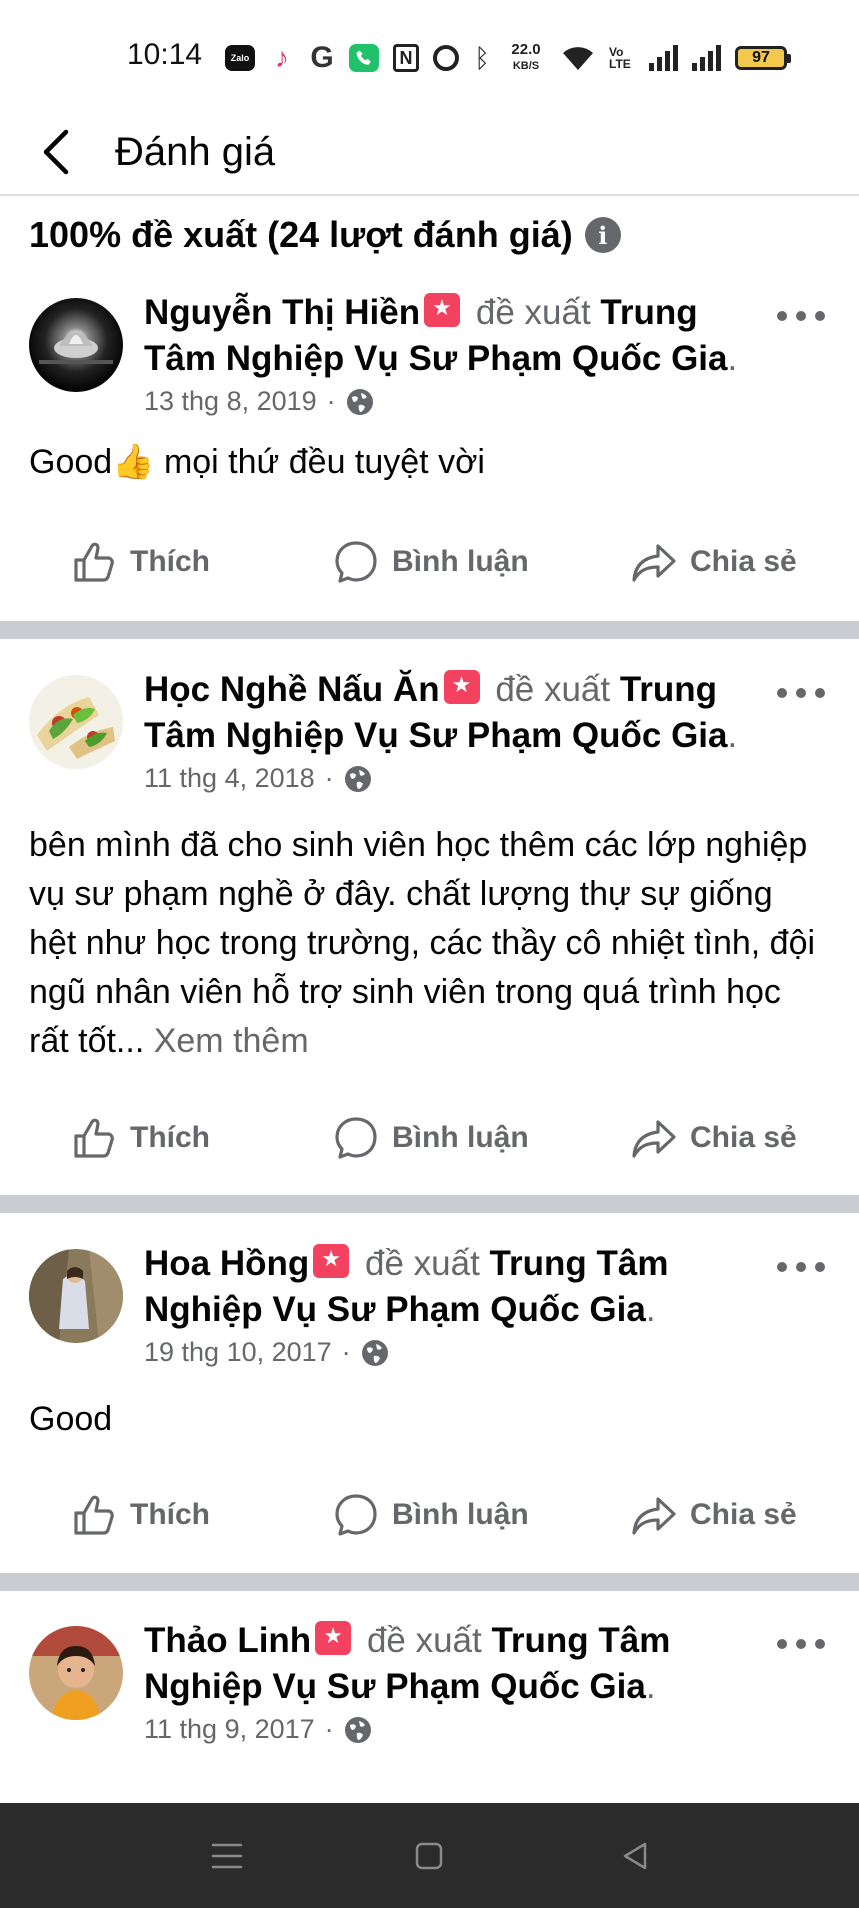  Describe the element at coordinates (301, 234) in the screenshot. I see `summary-text: 100% đề xuất (24 lượt đánh giá)` at that location.